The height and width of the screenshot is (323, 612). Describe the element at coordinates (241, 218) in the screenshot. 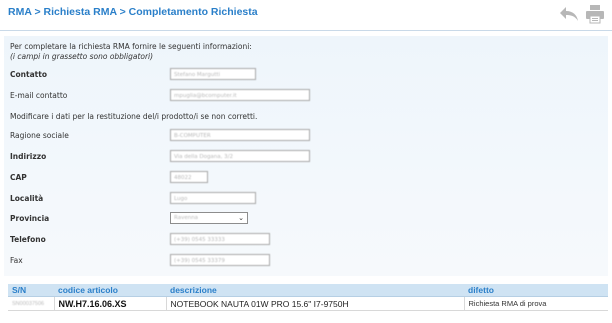

I see `chevron-down-icon: ⌄` at that location.